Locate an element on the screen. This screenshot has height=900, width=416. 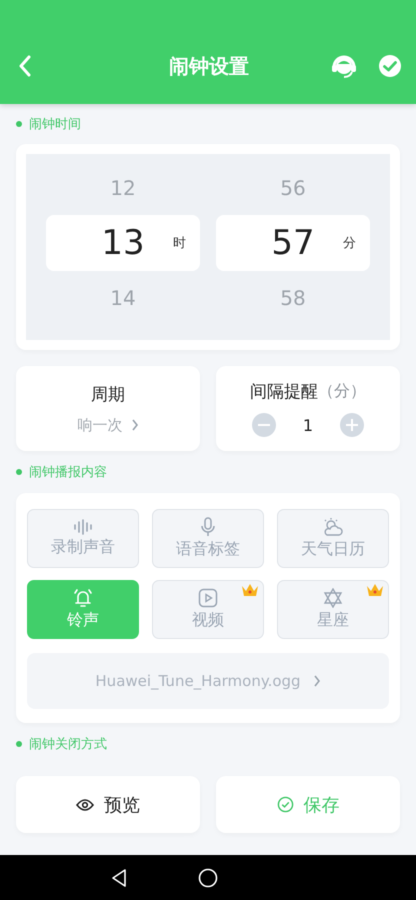
section-label: 闹钟关闭方式 is located at coordinates (68, 744).